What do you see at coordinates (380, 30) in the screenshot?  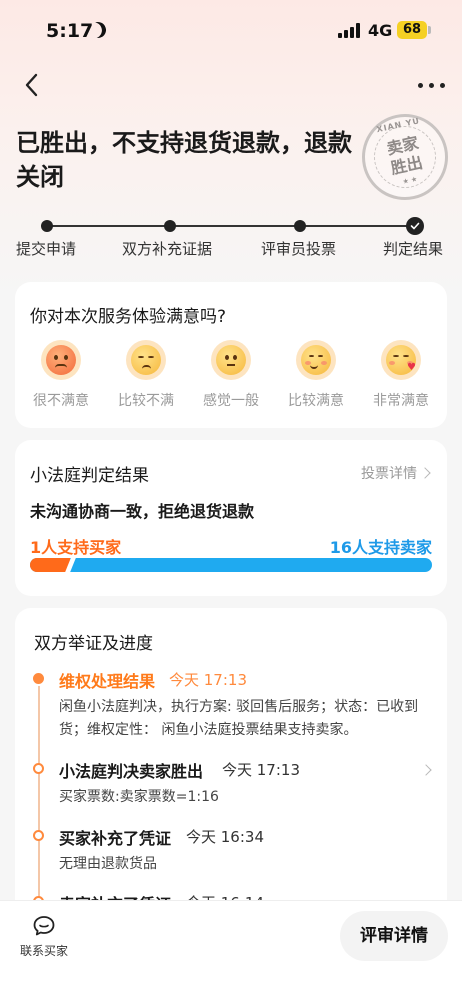 I see `network-label: 4G` at bounding box center [380, 30].